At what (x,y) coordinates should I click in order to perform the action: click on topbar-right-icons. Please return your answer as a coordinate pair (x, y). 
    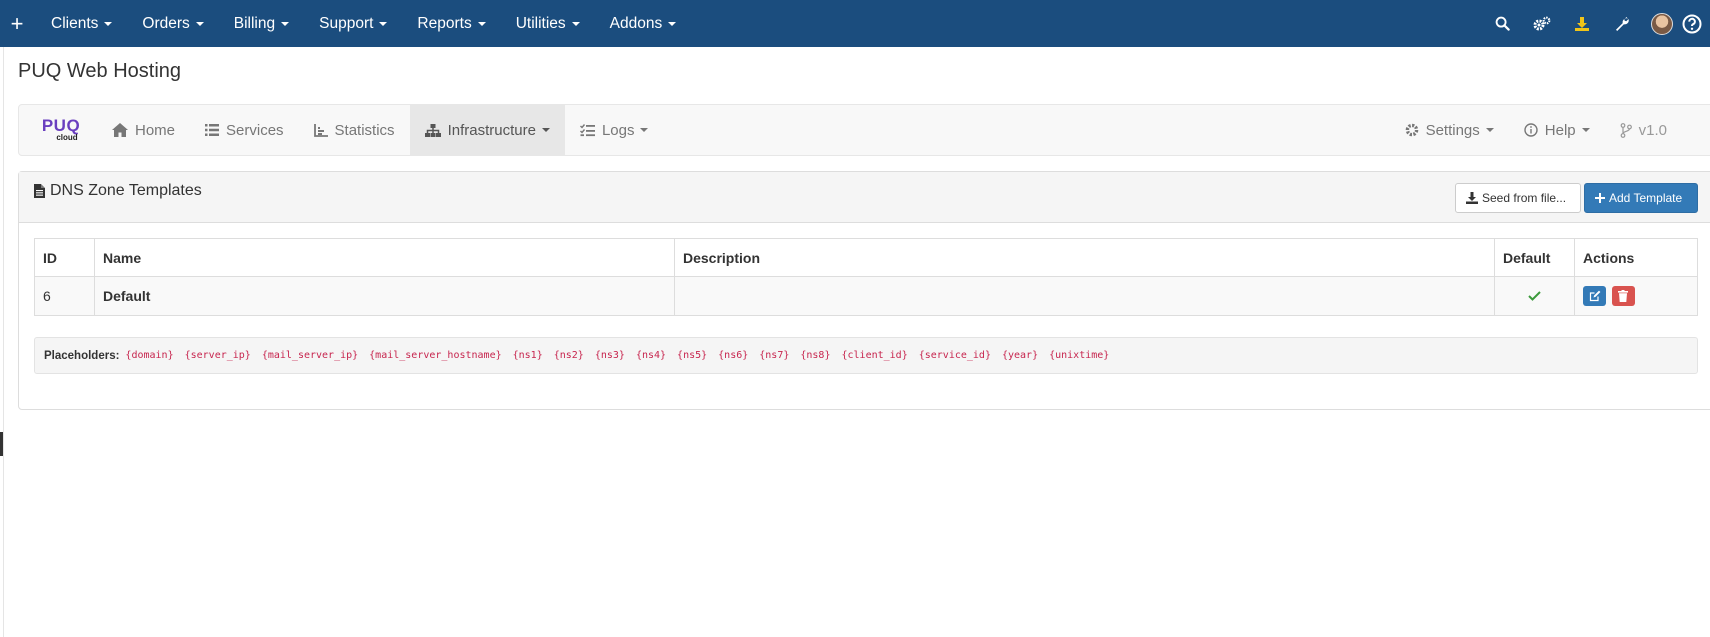
    Looking at the image, I should click on (1596, 23).